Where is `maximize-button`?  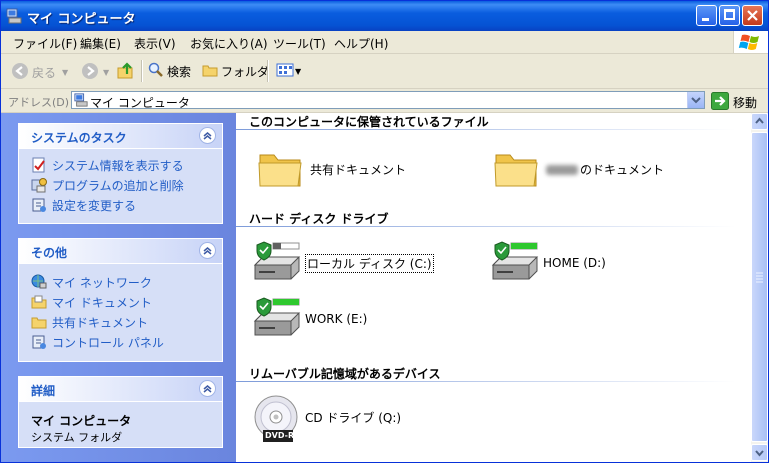 maximize-button is located at coordinates (729, 15).